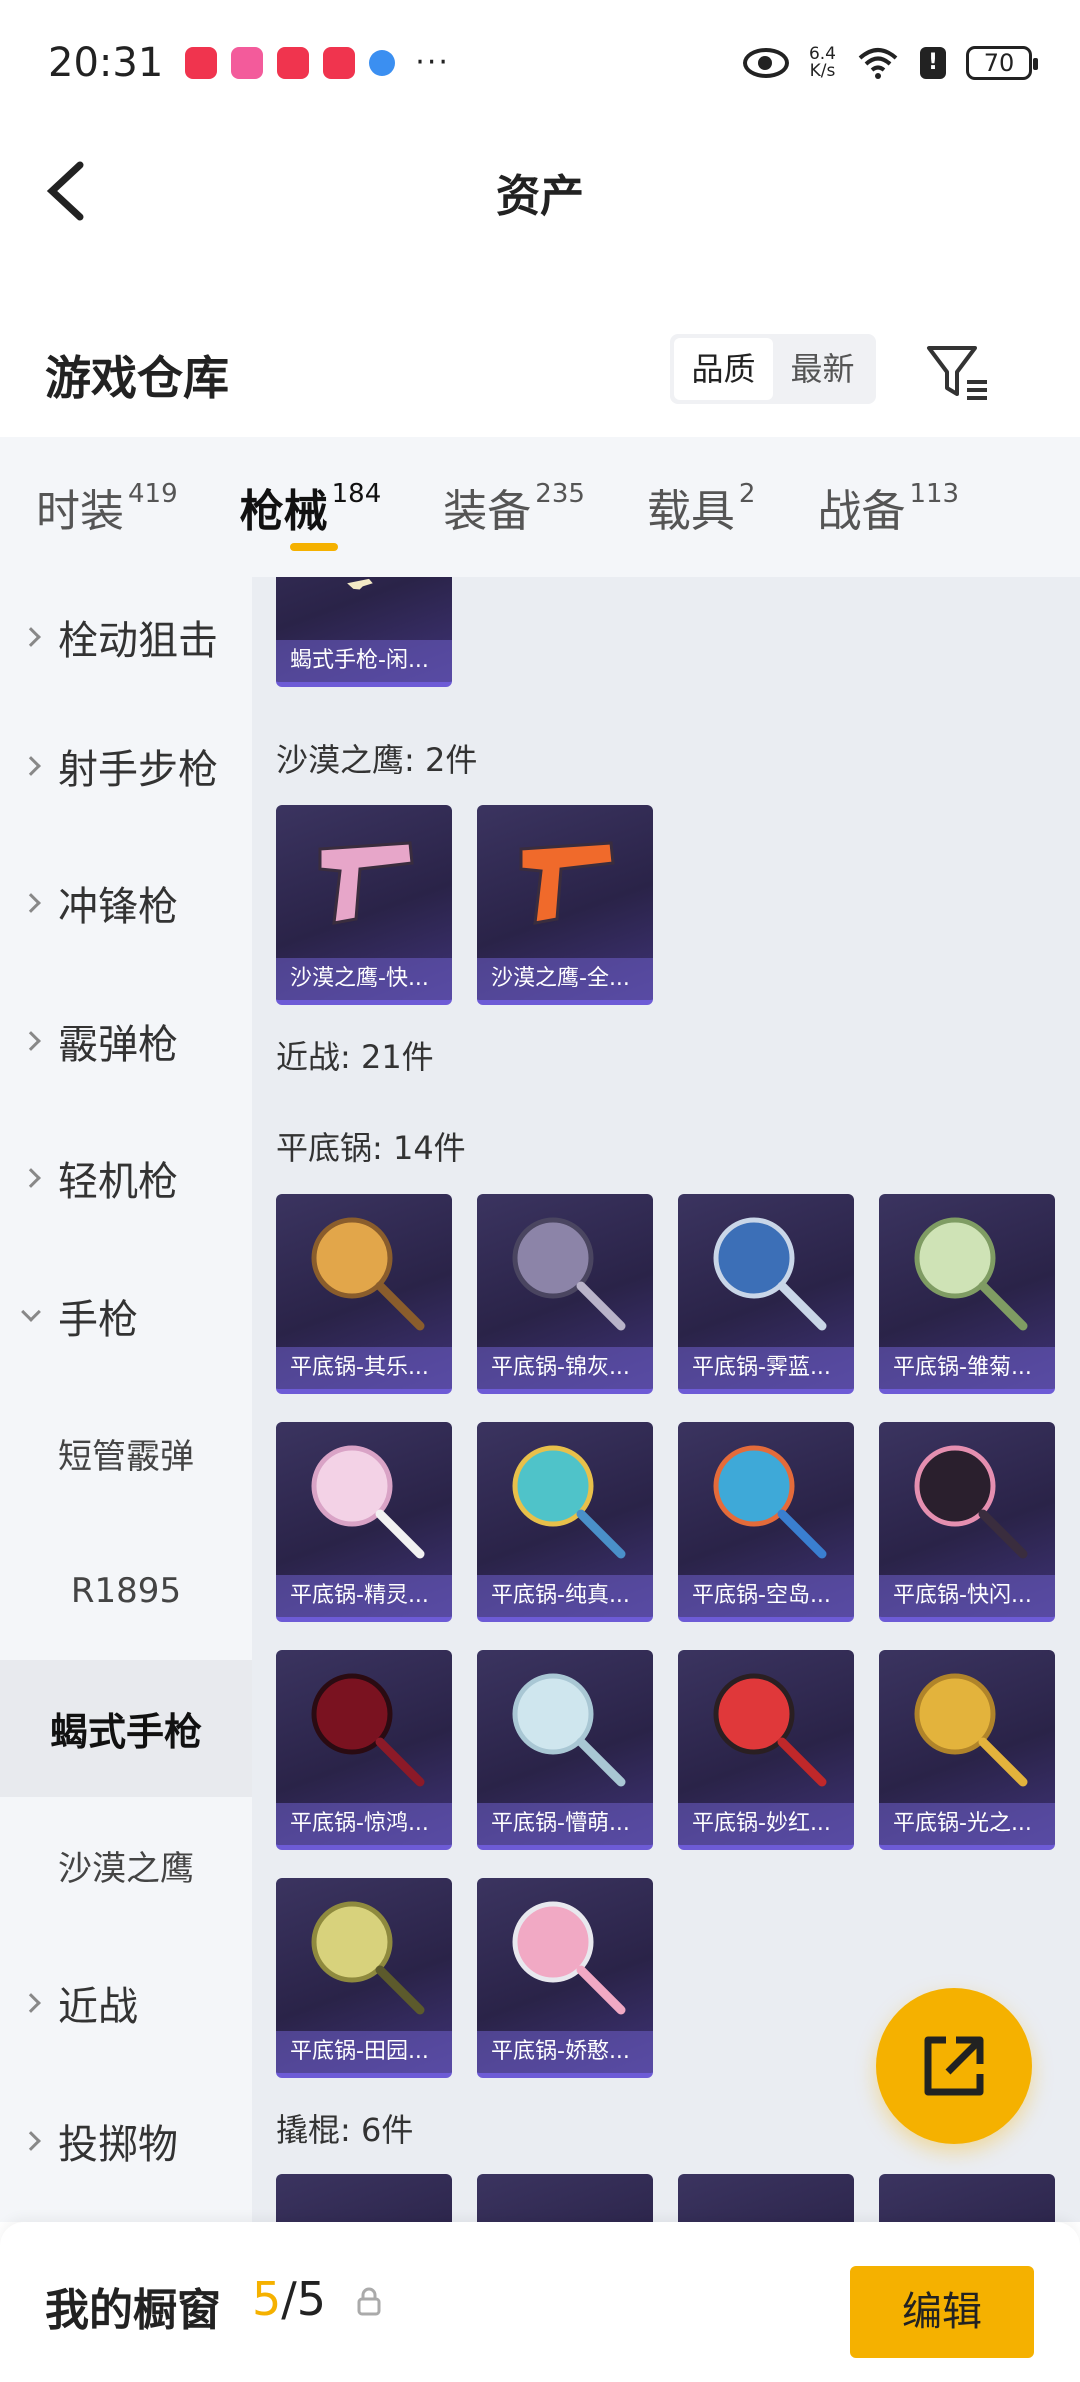 Image resolution: width=1080 pixels, height=2382 pixels. Describe the element at coordinates (31, 1312) in the screenshot. I see `chevron-down-icon` at that location.